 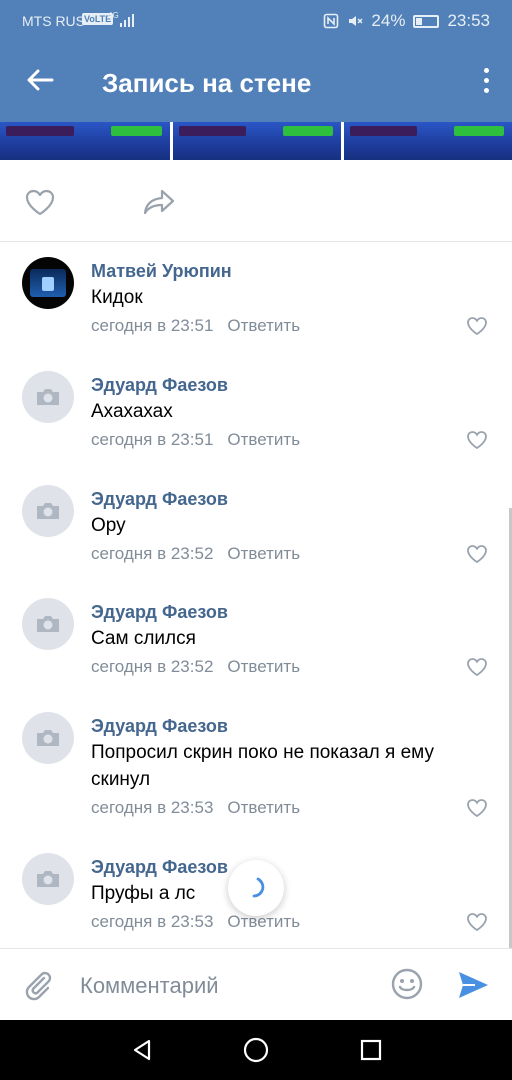 I want to click on spinner-icon, so click(x=258, y=887).